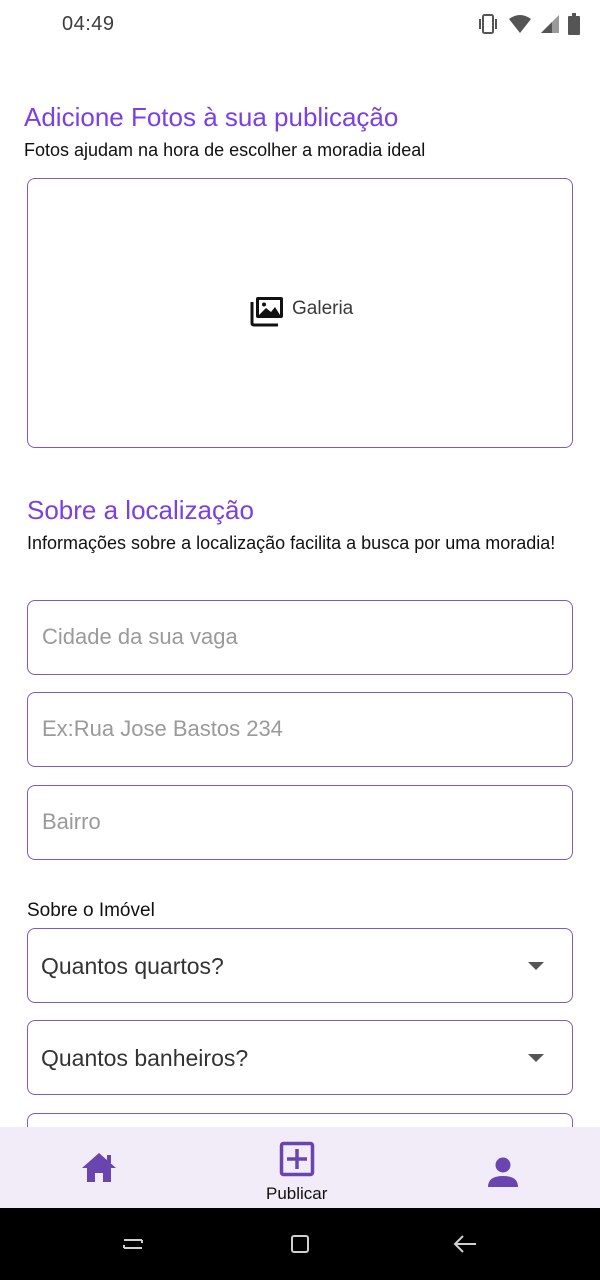 The image size is (600, 1280). Describe the element at coordinates (300, 24) in the screenshot. I see `status-bar: 04:49` at that location.